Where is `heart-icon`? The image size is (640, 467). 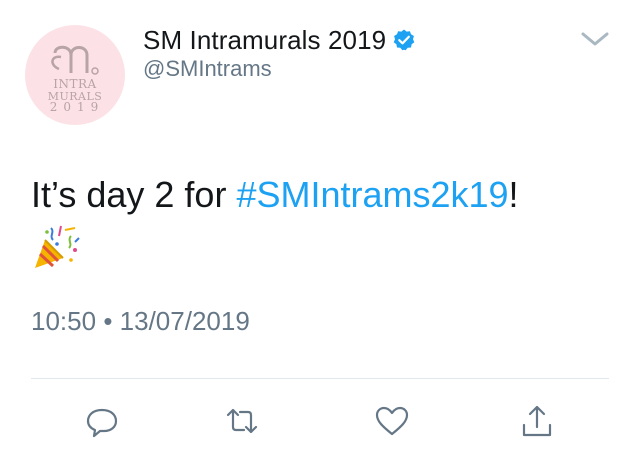
heart-icon is located at coordinates (392, 421).